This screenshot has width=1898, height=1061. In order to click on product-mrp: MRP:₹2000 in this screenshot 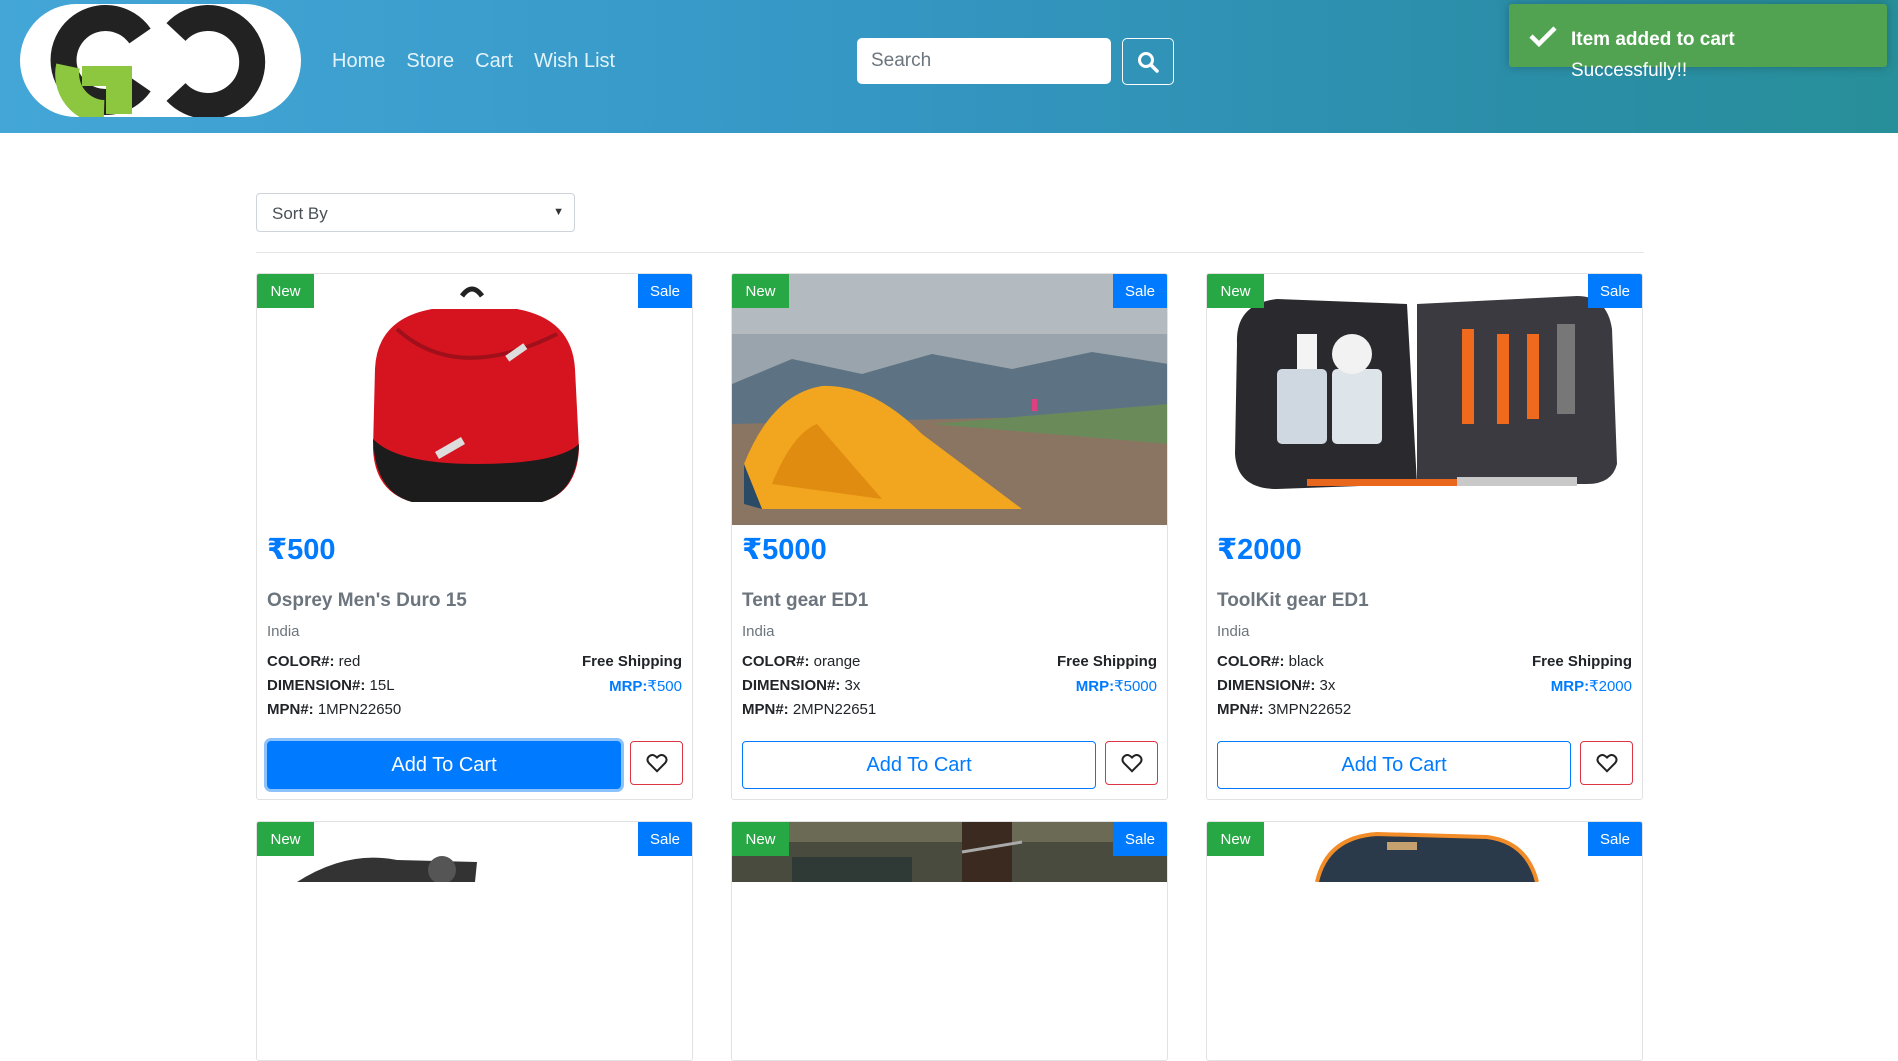, I will do `click(1591, 686)`.